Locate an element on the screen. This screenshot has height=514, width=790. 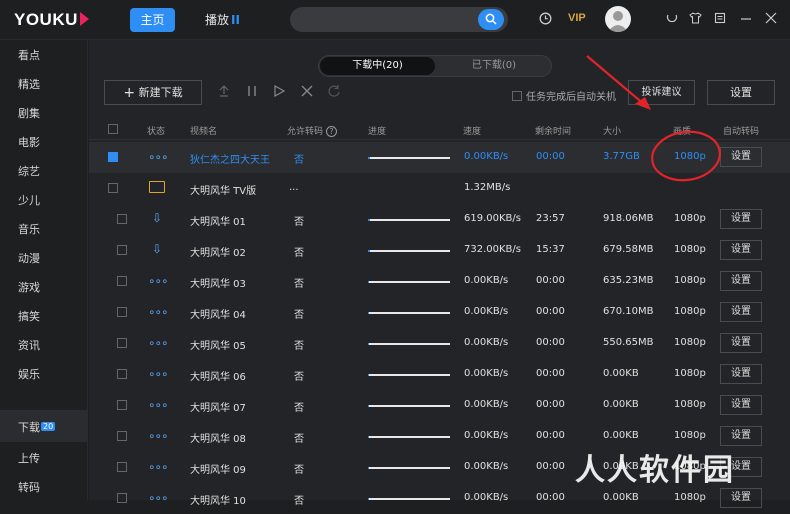
row-name: 大明风华 06 is located at coordinates (218, 377).